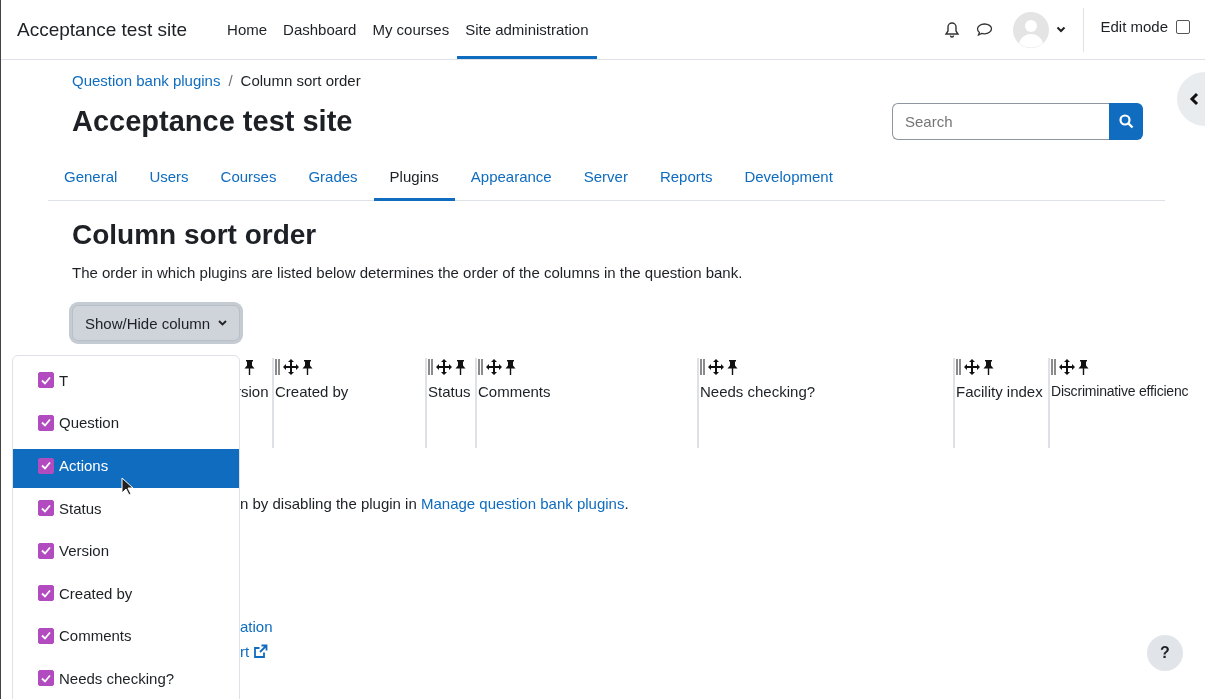 This screenshot has width=1205, height=699. Describe the element at coordinates (527, 29) in the screenshot. I see `nav-link: Site administration` at that location.